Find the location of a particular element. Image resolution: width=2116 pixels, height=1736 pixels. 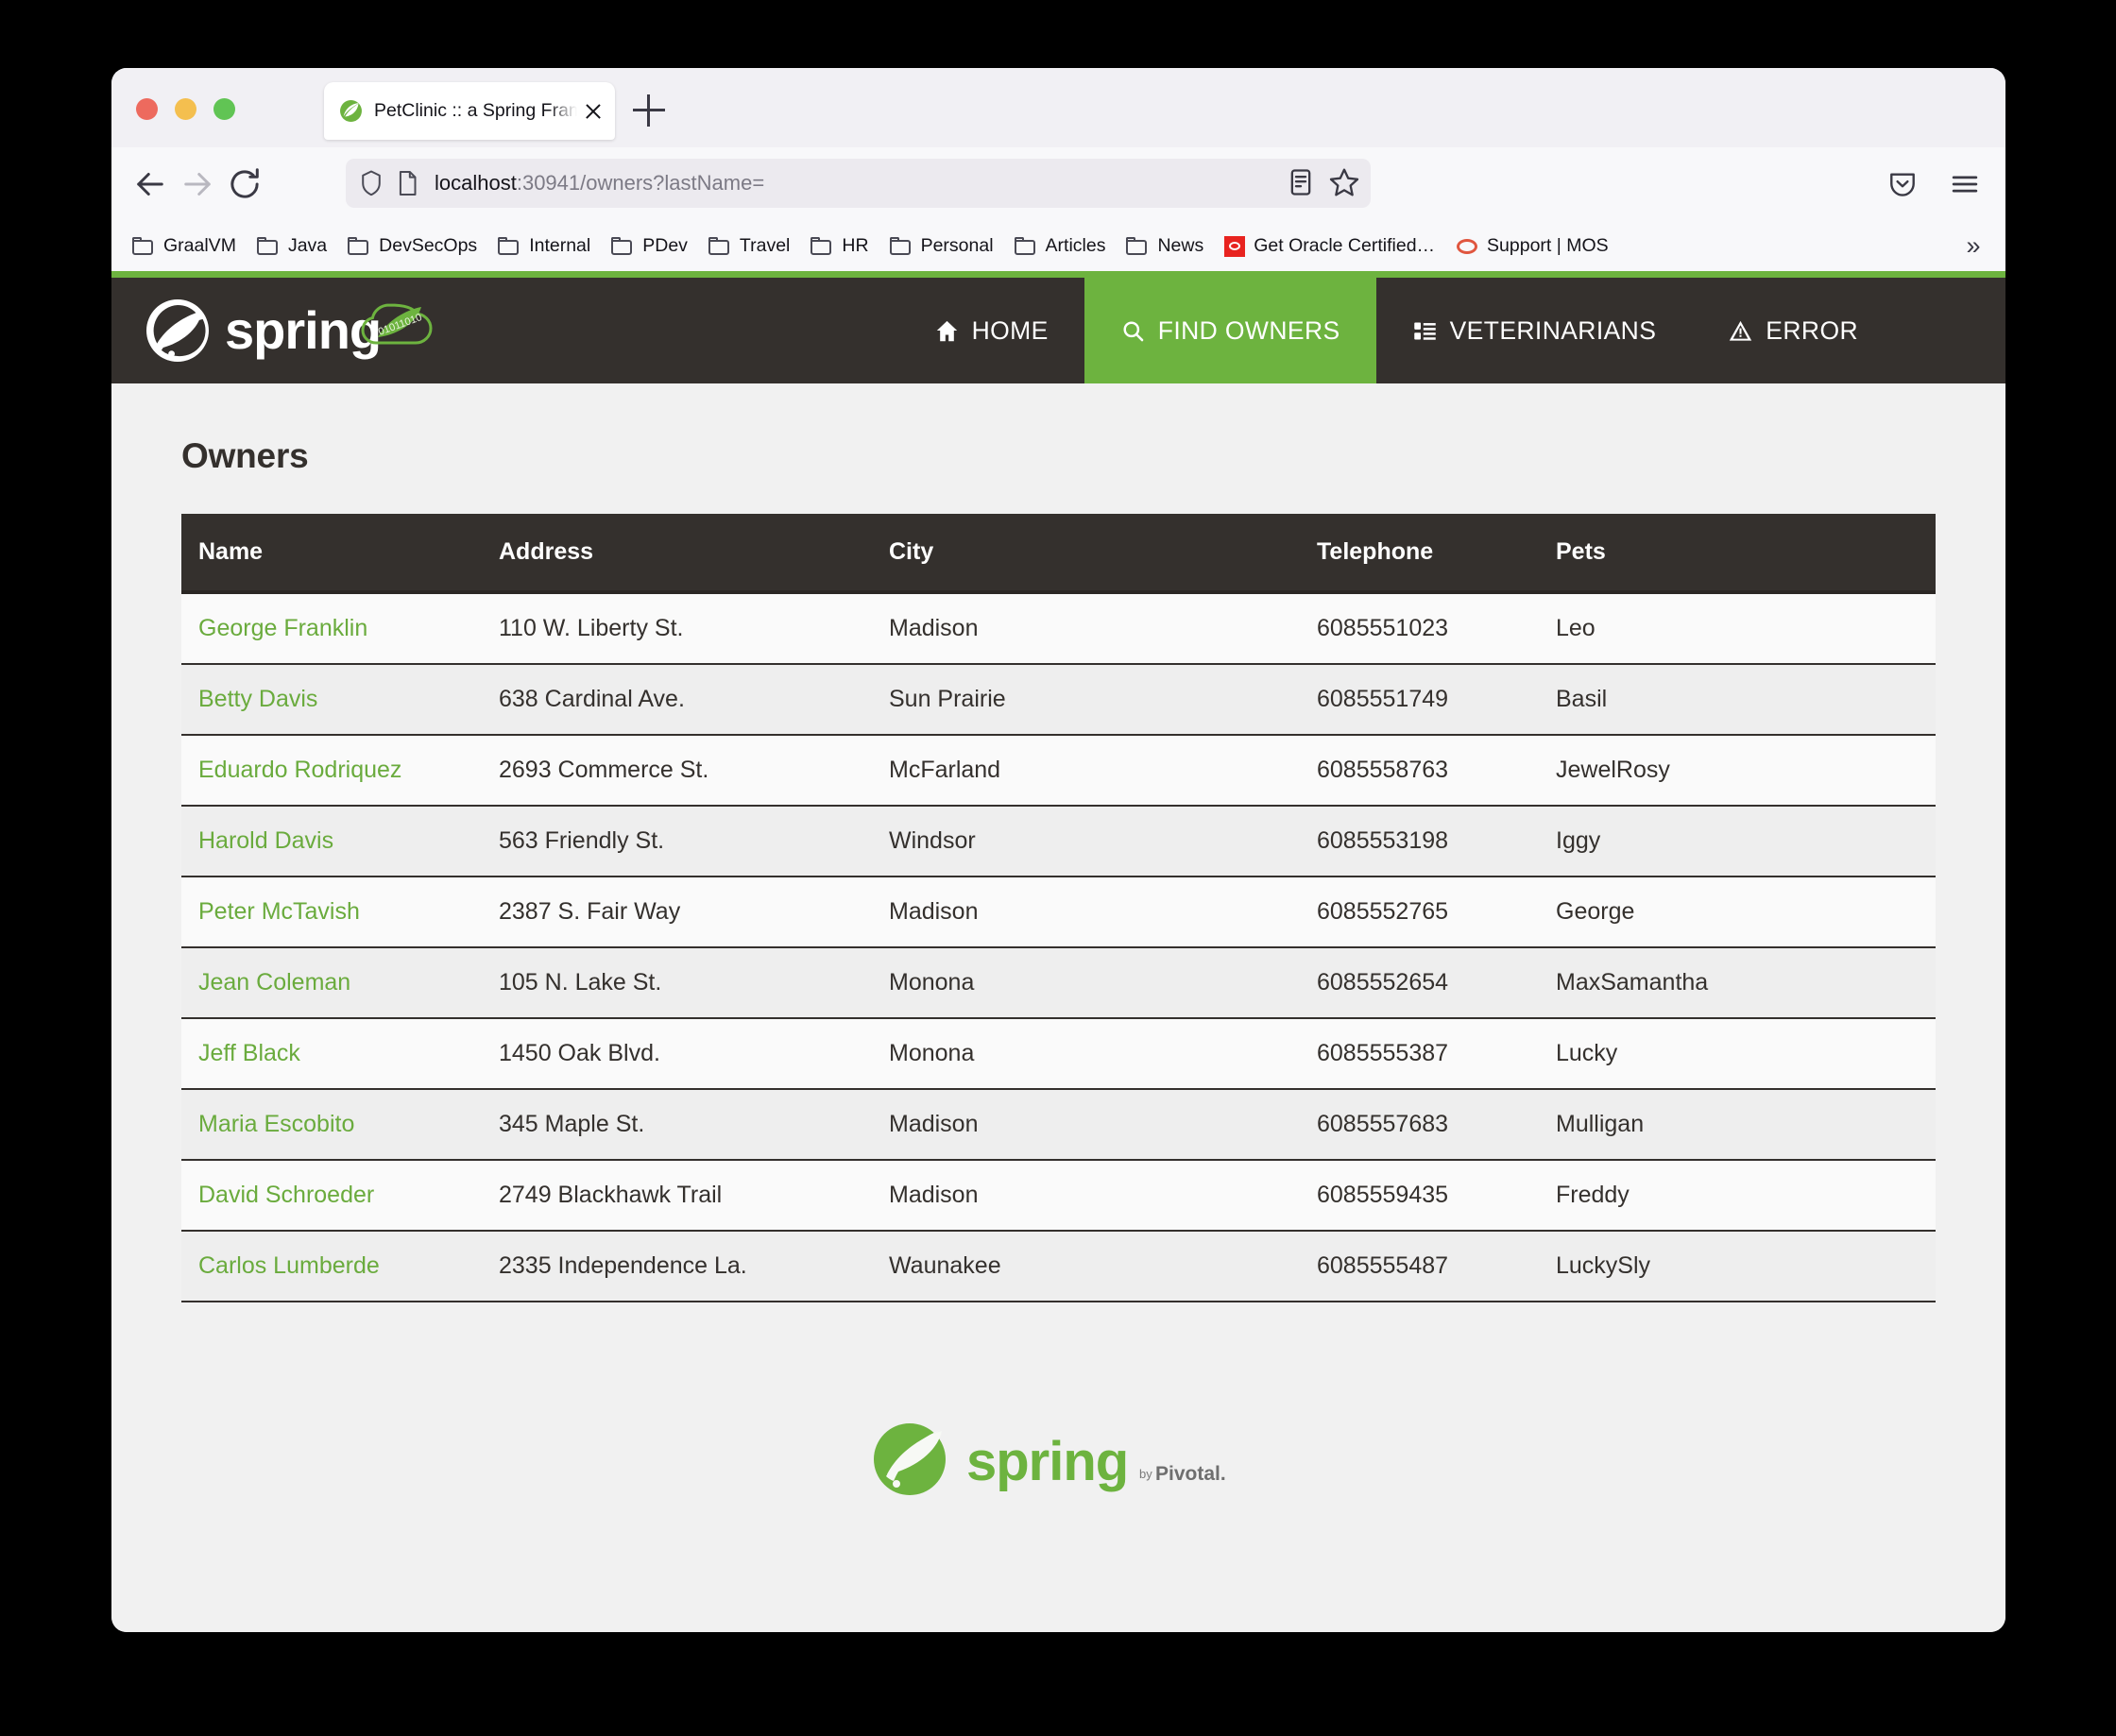

url-text: localhost:30941/owners?lastName= is located at coordinates (599, 183).